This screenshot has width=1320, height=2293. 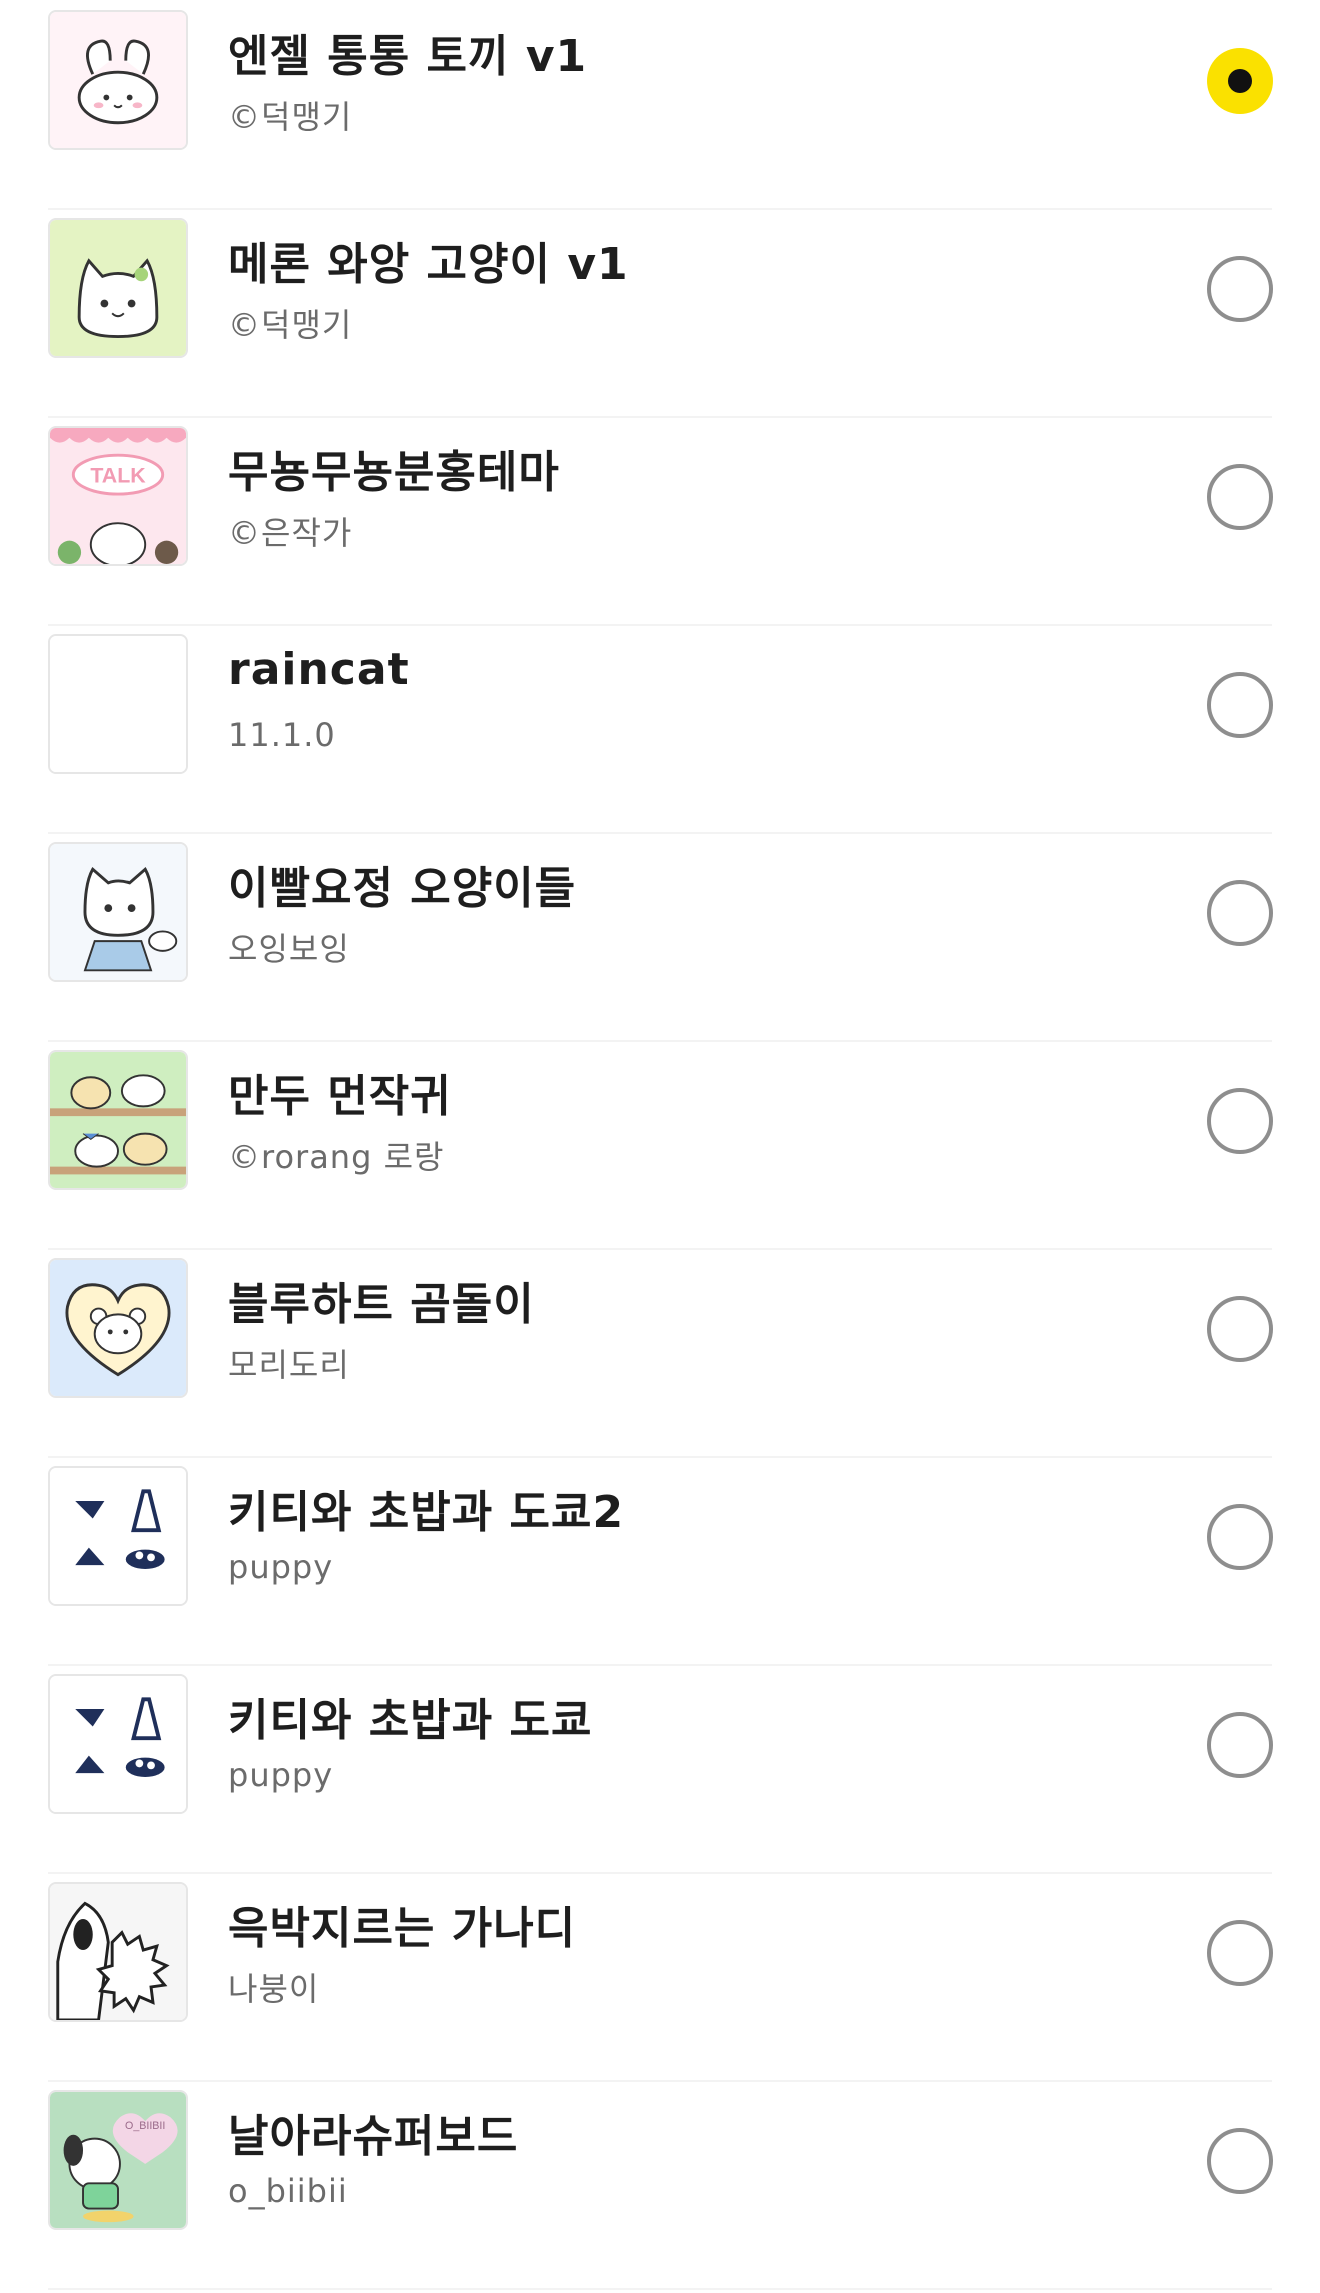 What do you see at coordinates (340, 1096) in the screenshot?
I see `theme-name: 만두 먼작귀` at bounding box center [340, 1096].